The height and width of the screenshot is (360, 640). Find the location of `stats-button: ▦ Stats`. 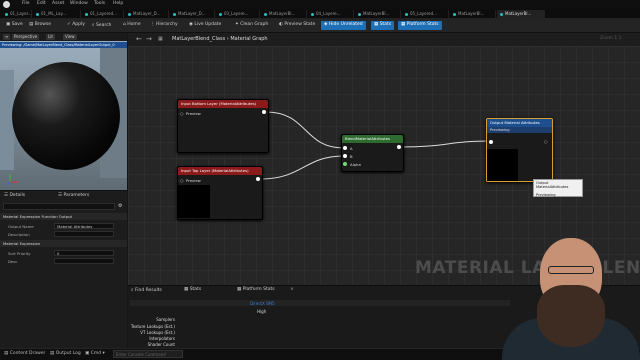

stats-button: ▦ Stats is located at coordinates (383, 25).